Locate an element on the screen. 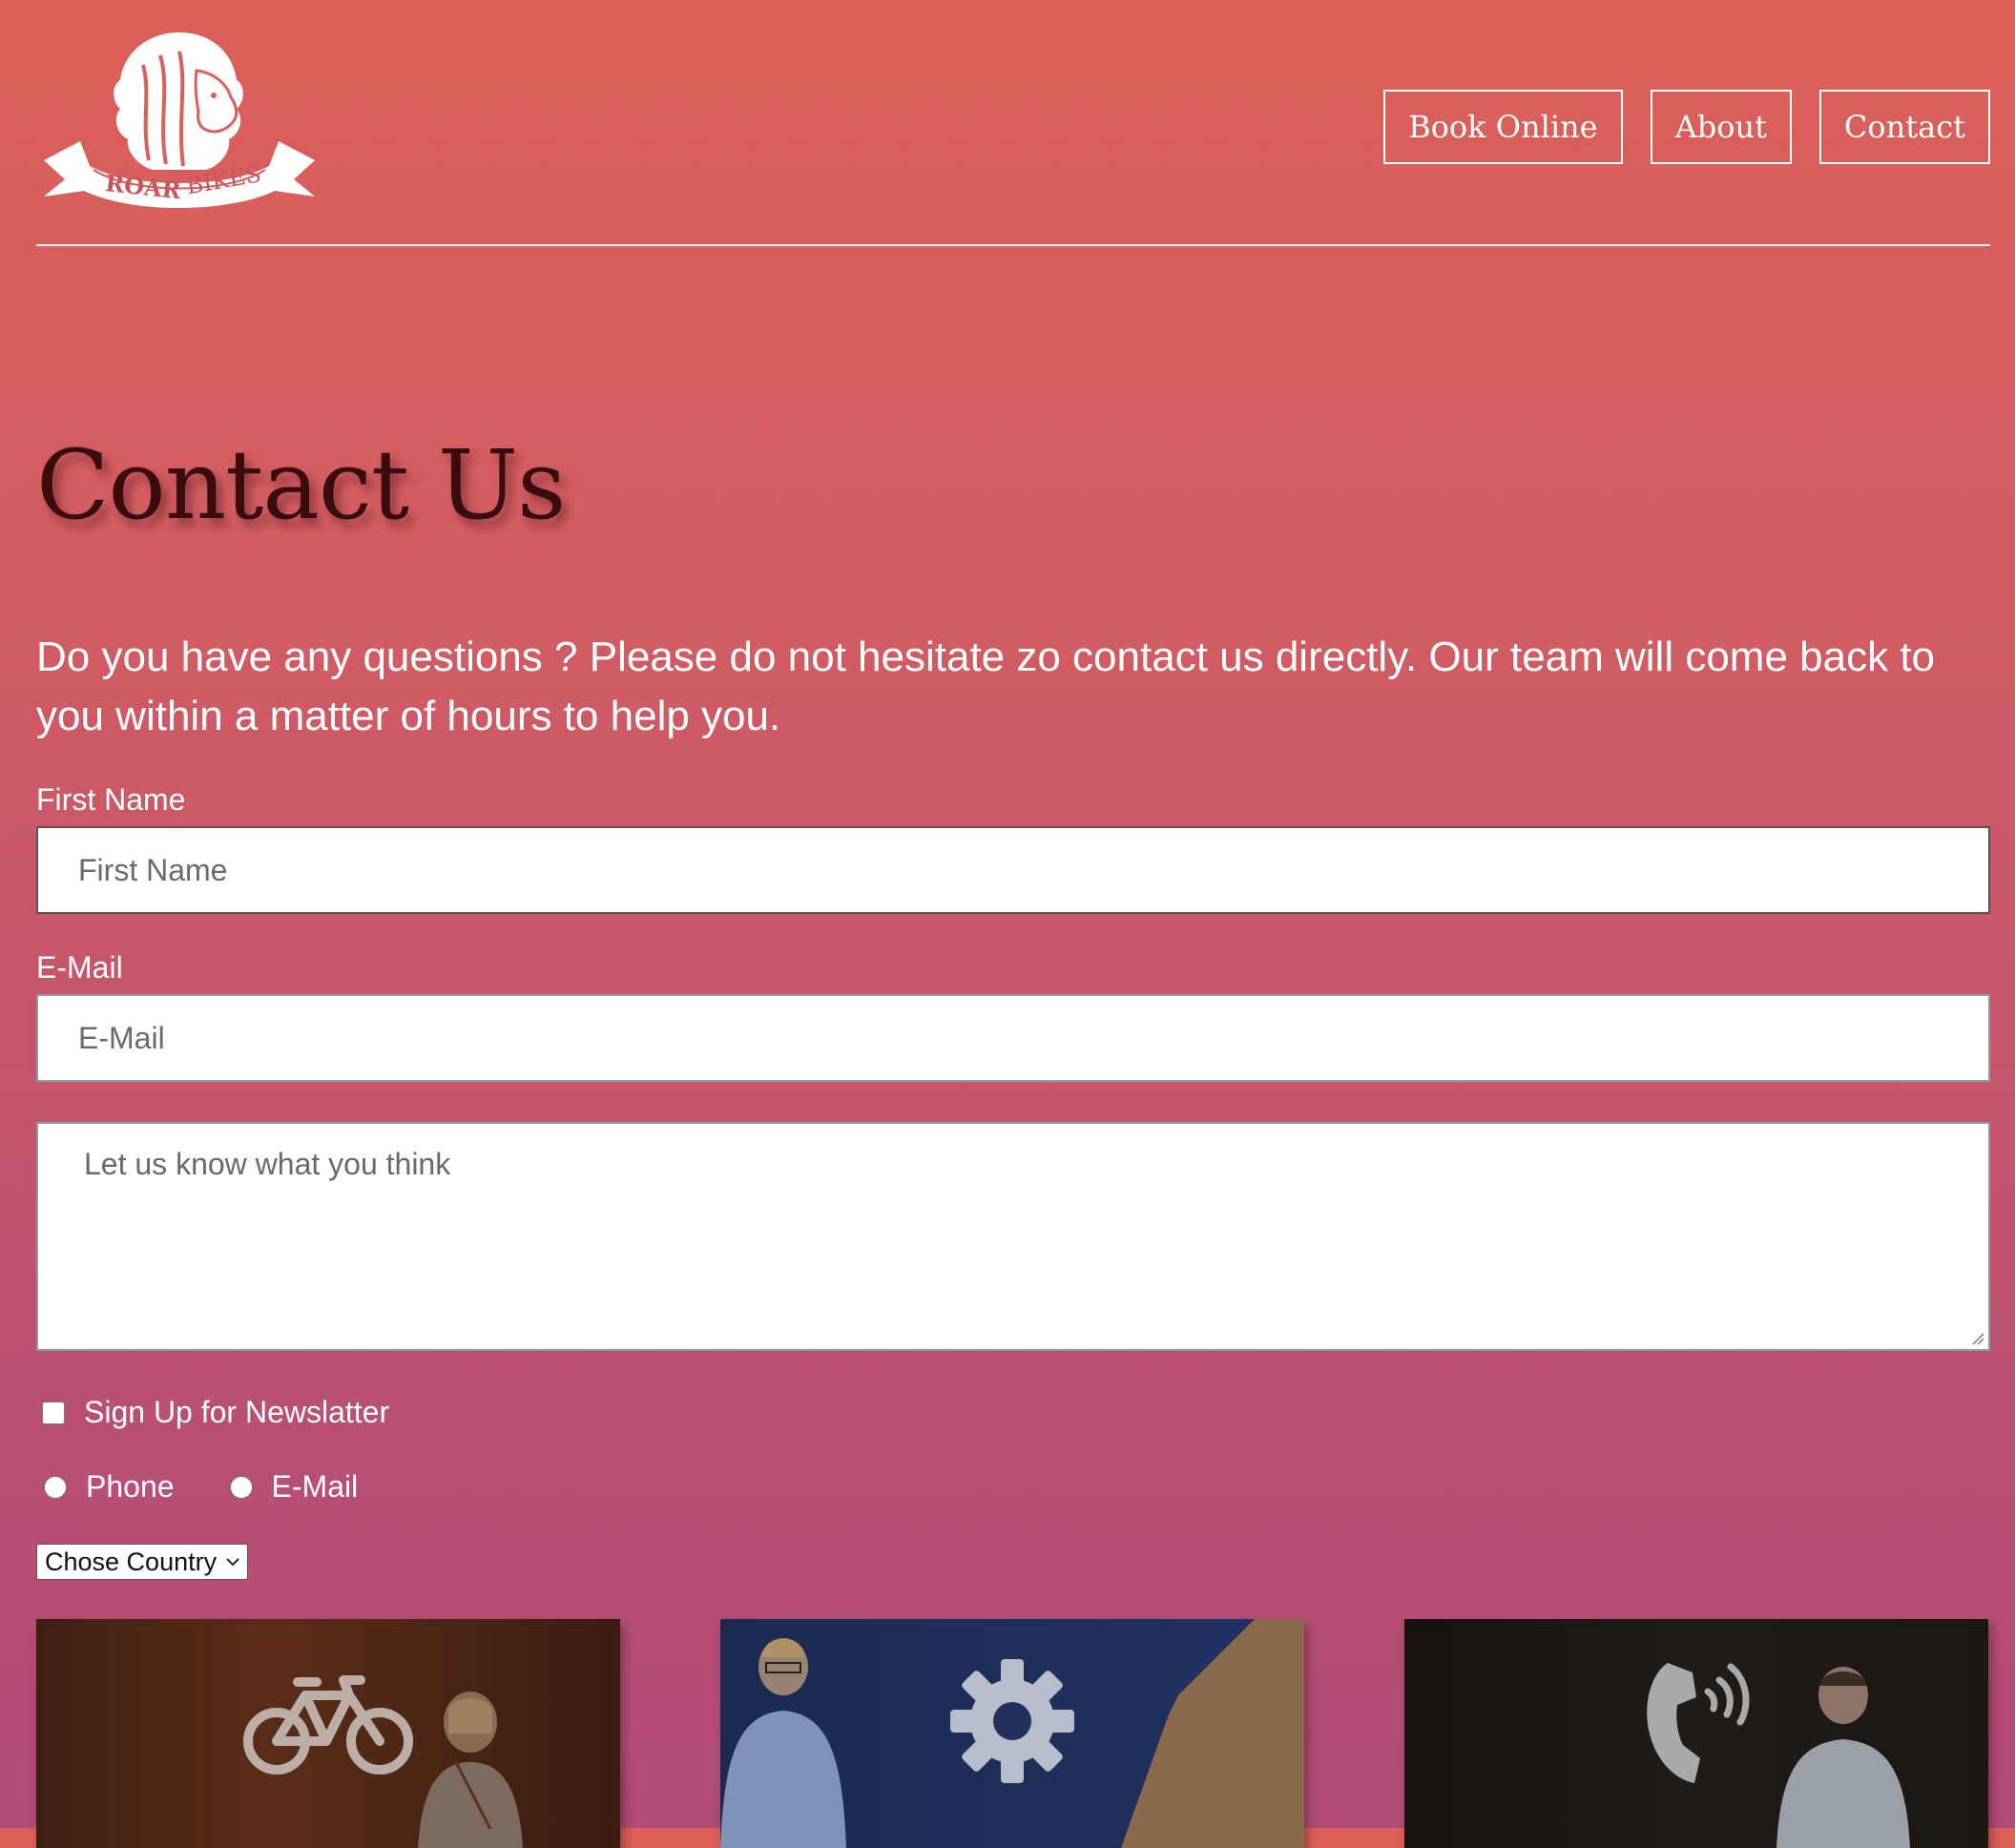 The width and height of the screenshot is (2015, 1848). phone-option: Phone is located at coordinates (109, 1487).